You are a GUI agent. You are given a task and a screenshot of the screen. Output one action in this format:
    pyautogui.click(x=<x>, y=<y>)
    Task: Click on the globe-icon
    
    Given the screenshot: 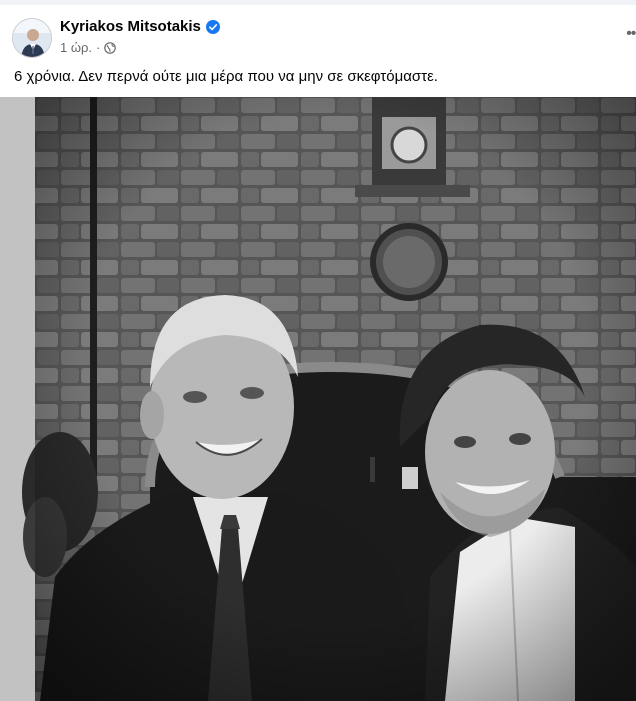 What is the action you would take?
    pyautogui.click(x=110, y=47)
    